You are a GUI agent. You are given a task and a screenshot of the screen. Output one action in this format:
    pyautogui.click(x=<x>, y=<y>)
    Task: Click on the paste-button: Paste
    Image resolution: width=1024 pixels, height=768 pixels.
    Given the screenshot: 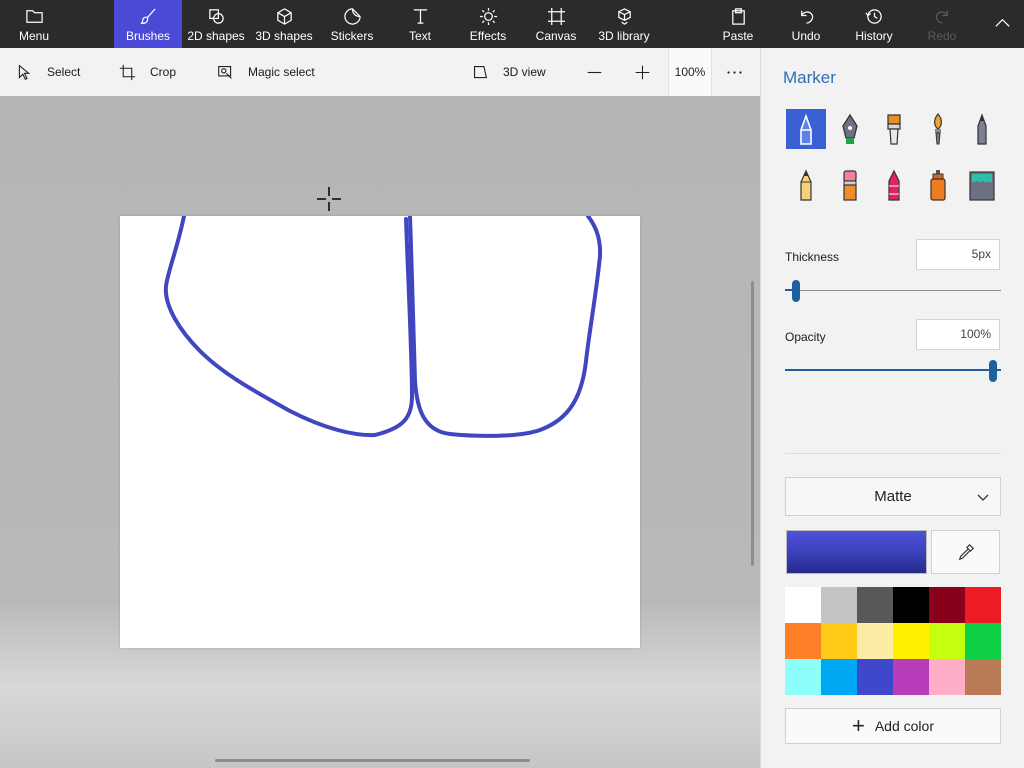 What is the action you would take?
    pyautogui.click(x=738, y=24)
    